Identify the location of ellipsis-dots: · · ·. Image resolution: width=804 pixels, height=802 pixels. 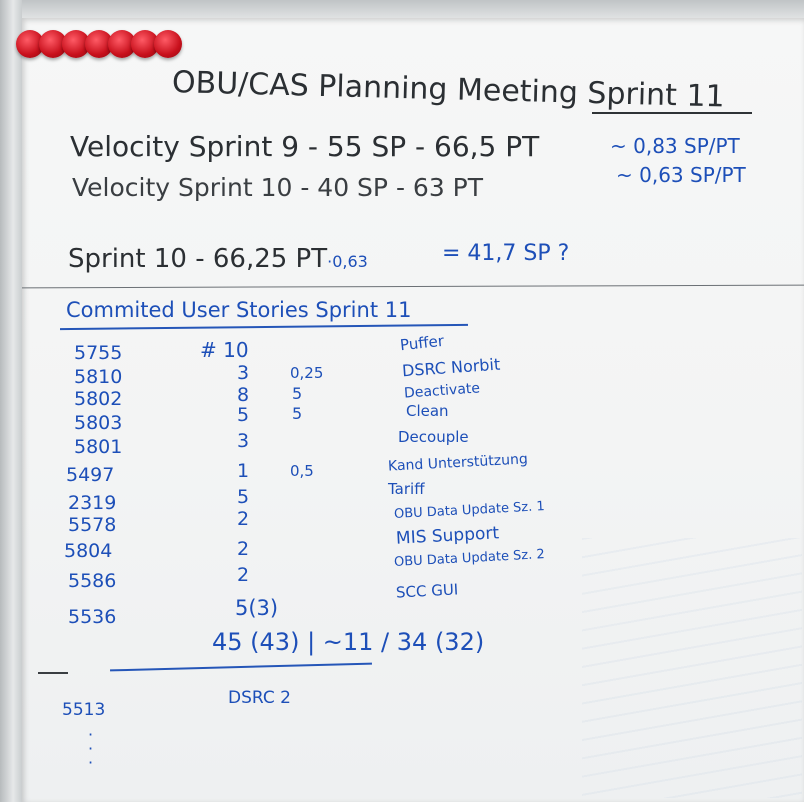
(91, 748).